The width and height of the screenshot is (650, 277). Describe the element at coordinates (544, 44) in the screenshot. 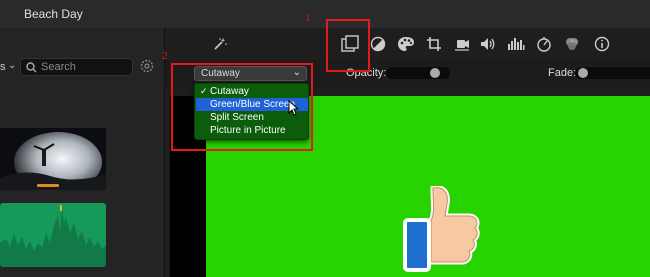

I see `speed-icon` at that location.